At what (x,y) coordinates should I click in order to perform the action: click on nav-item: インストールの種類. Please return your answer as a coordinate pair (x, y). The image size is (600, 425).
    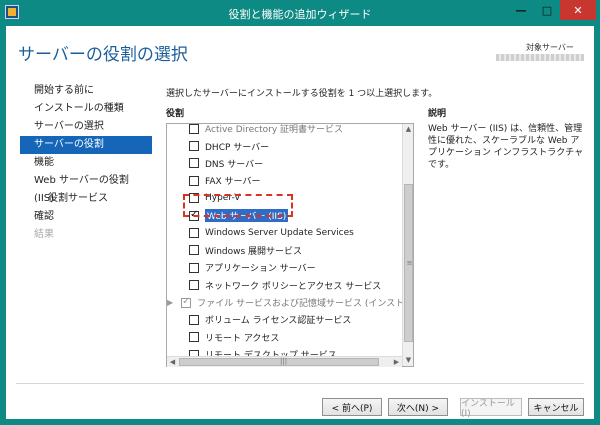
    Looking at the image, I should click on (86, 109).